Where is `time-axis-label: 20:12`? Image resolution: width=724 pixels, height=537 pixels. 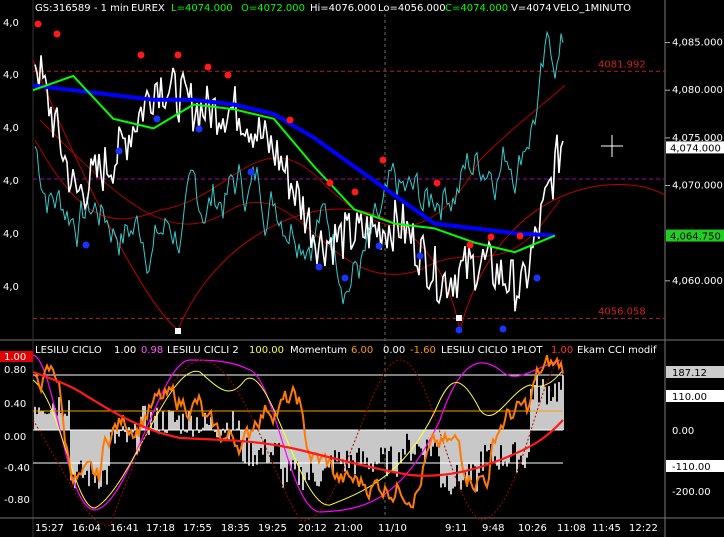
time-axis-label: 20:12 is located at coordinates (312, 528).